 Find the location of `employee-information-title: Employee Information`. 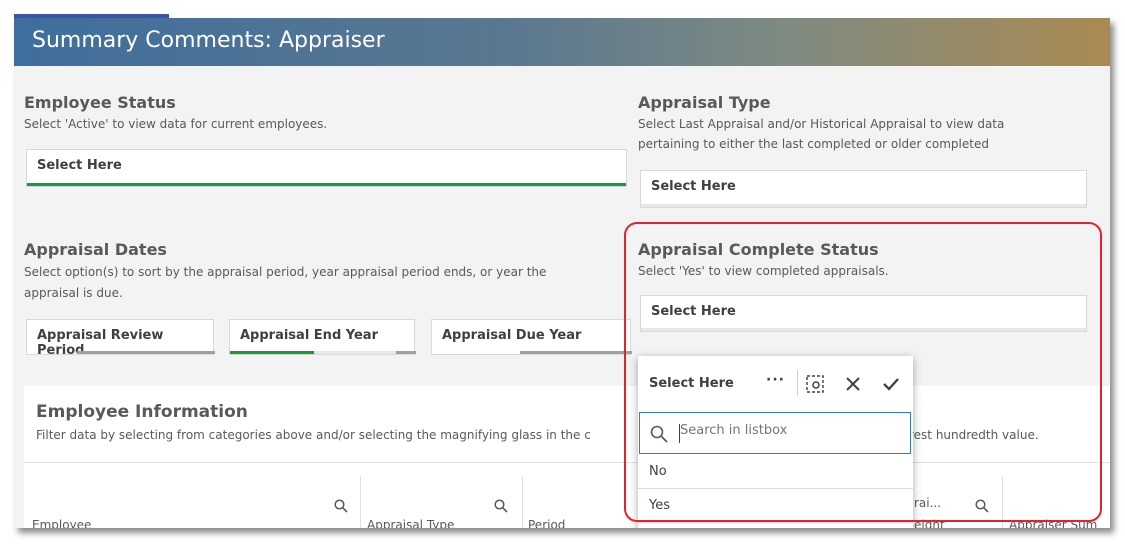

employee-information-title: Employee Information is located at coordinates (142, 412).